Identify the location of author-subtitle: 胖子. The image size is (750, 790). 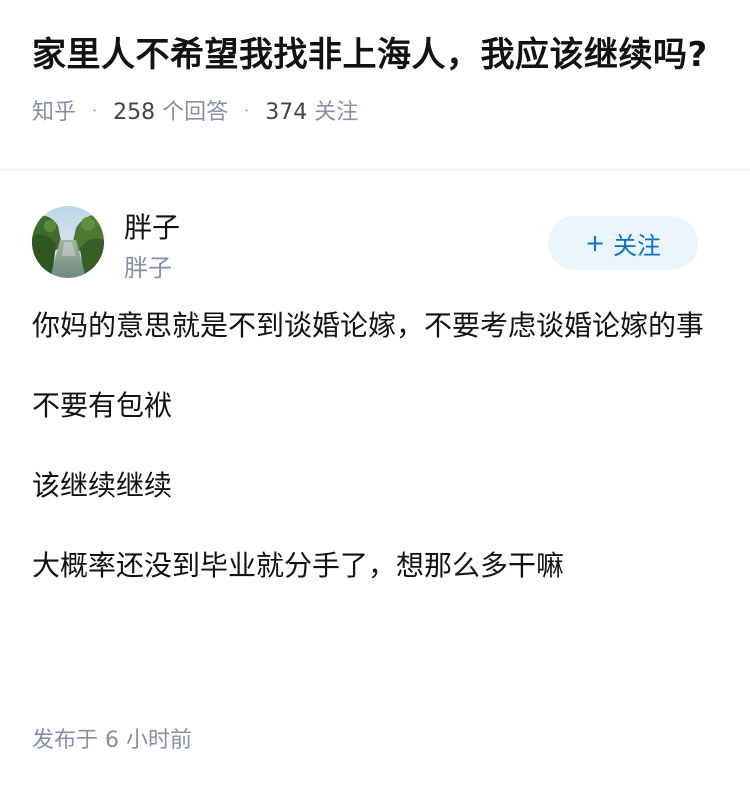
(148, 268).